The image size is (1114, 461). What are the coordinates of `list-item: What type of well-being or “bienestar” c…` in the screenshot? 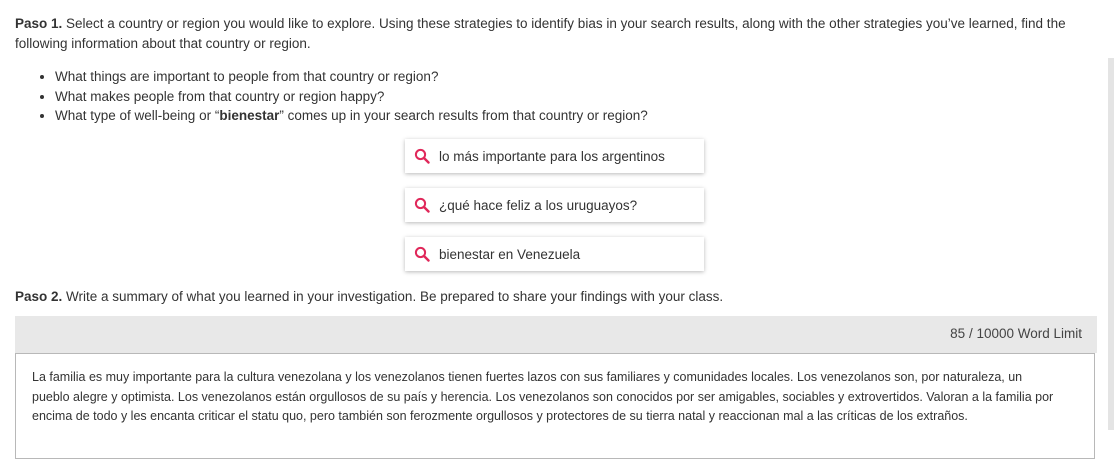 It's located at (351, 116).